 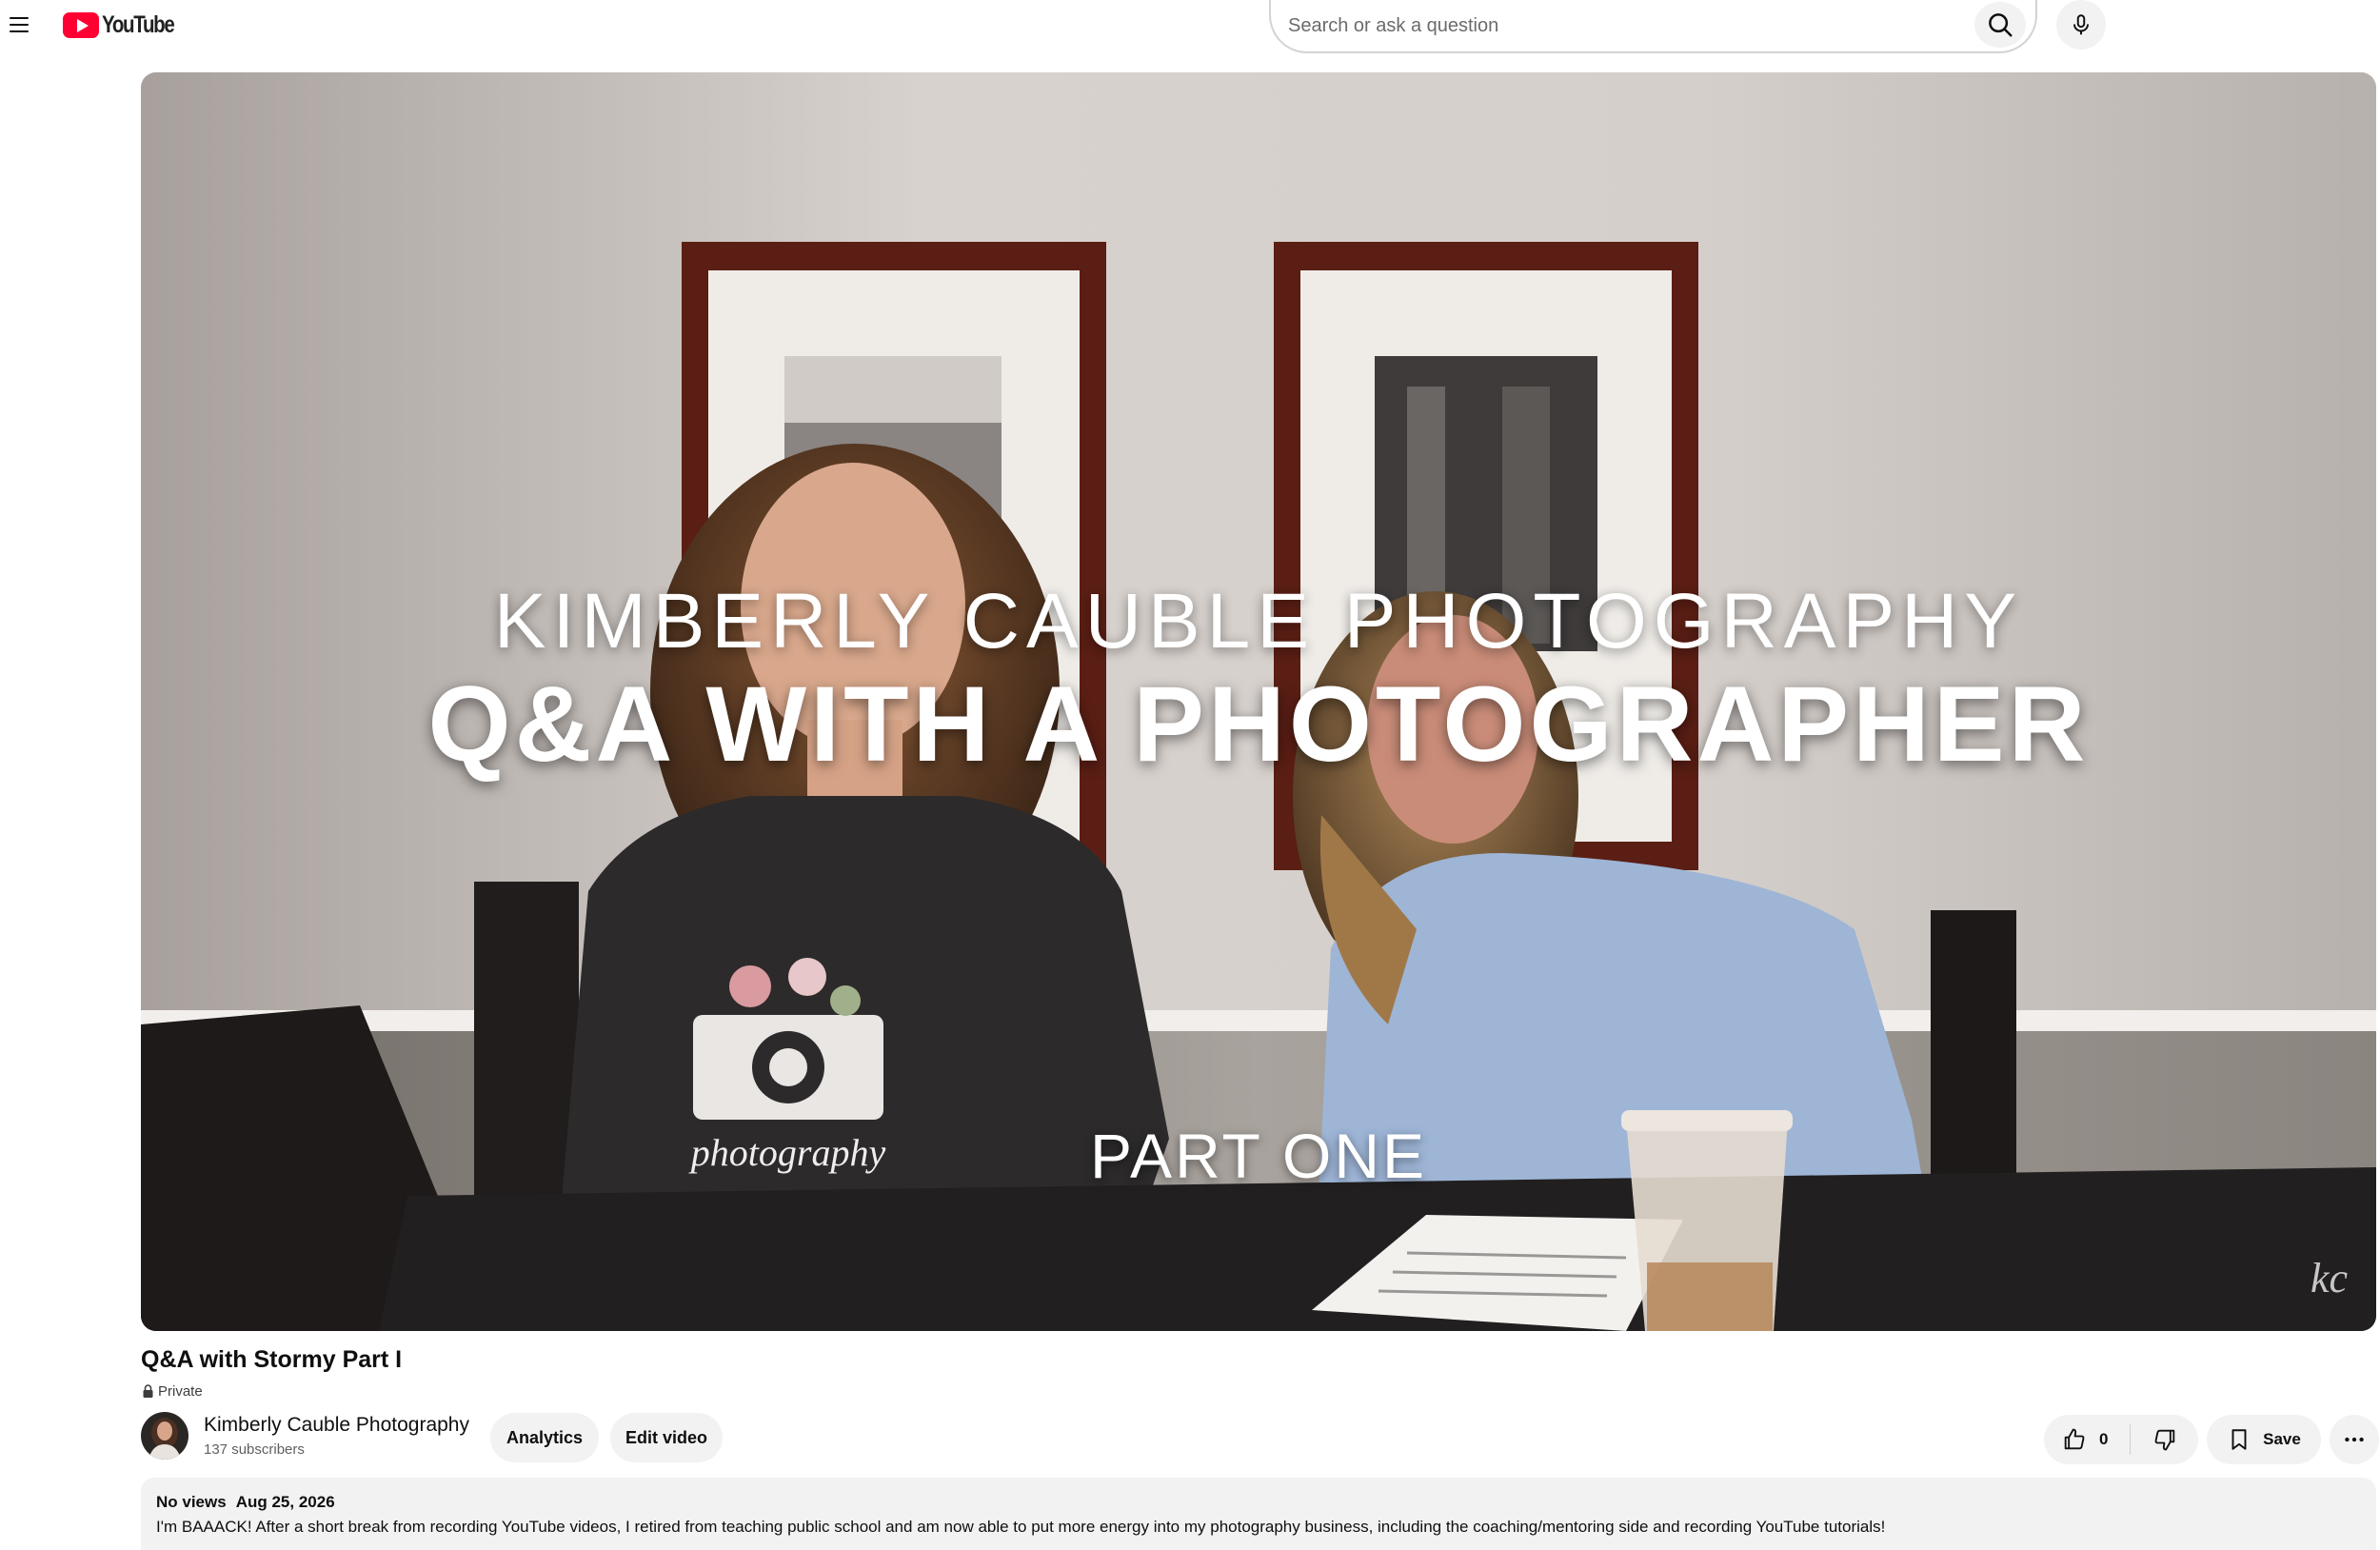 What do you see at coordinates (544, 1437) in the screenshot?
I see `analytics-button: Analytics` at bounding box center [544, 1437].